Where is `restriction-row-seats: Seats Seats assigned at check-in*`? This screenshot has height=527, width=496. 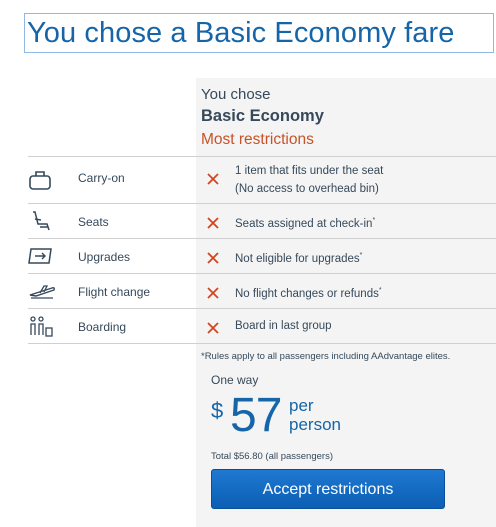
restriction-row-seats: Seats Seats assigned at check-in* is located at coordinates (262, 221).